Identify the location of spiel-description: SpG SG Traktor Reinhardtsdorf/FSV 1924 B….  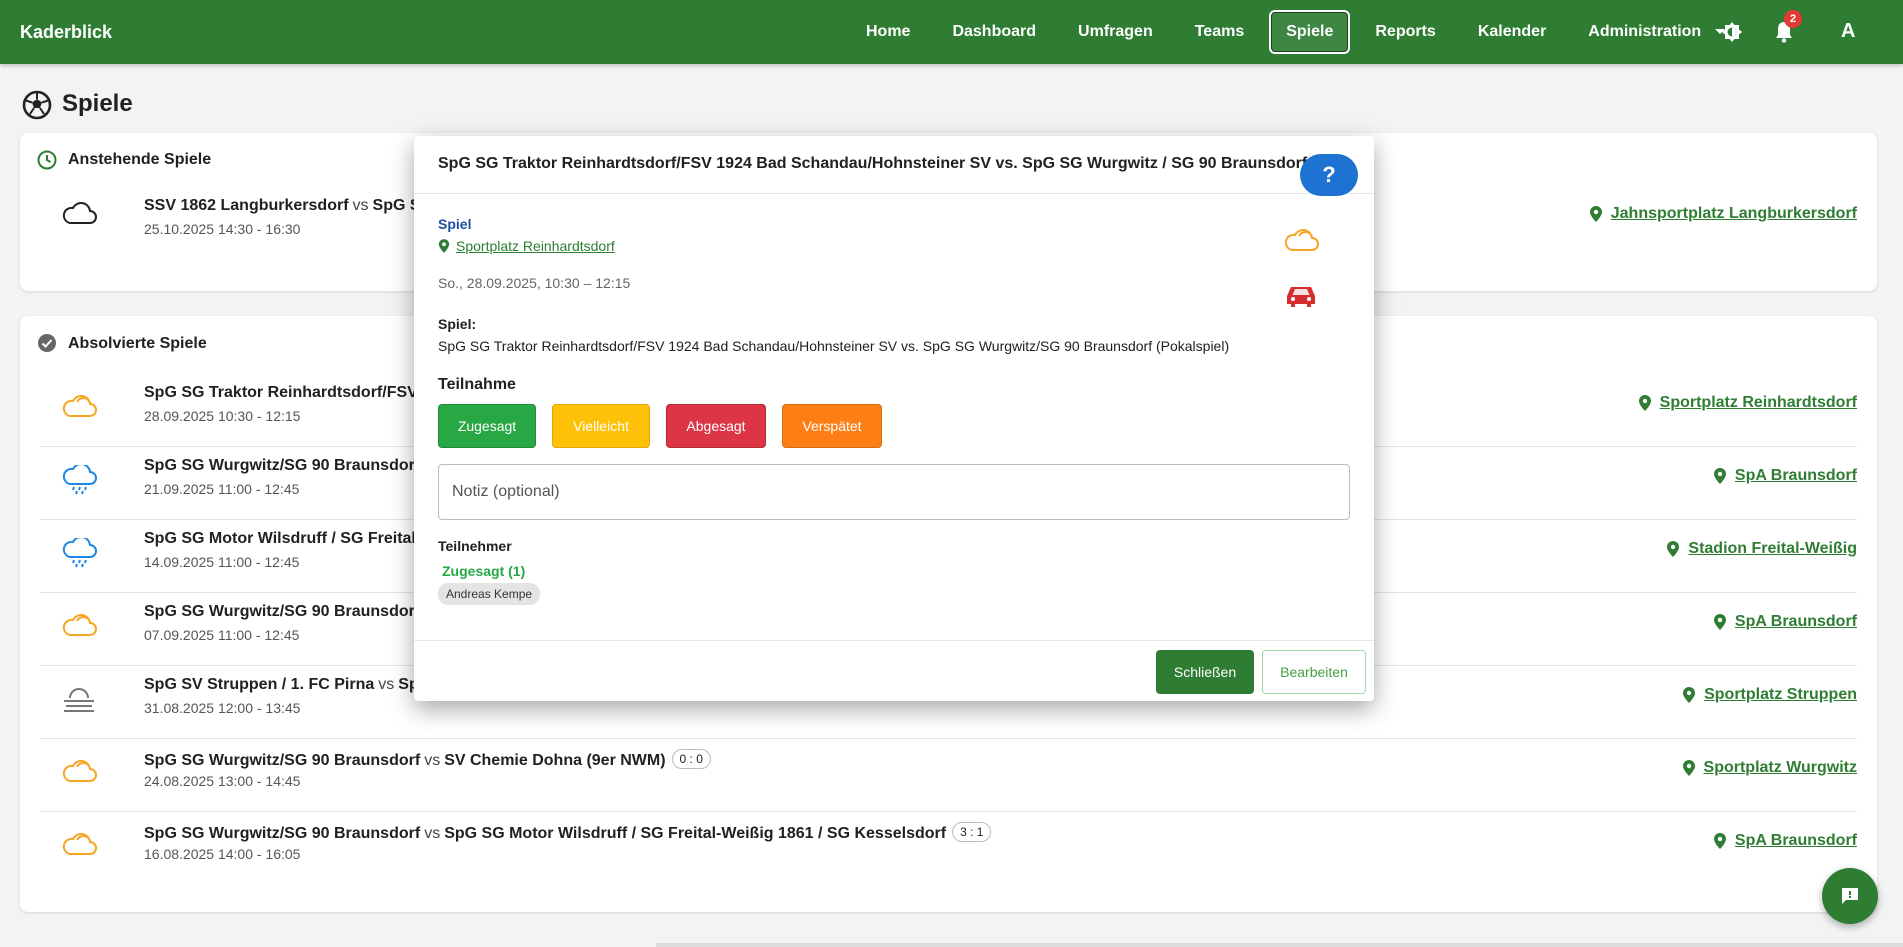
(834, 346).